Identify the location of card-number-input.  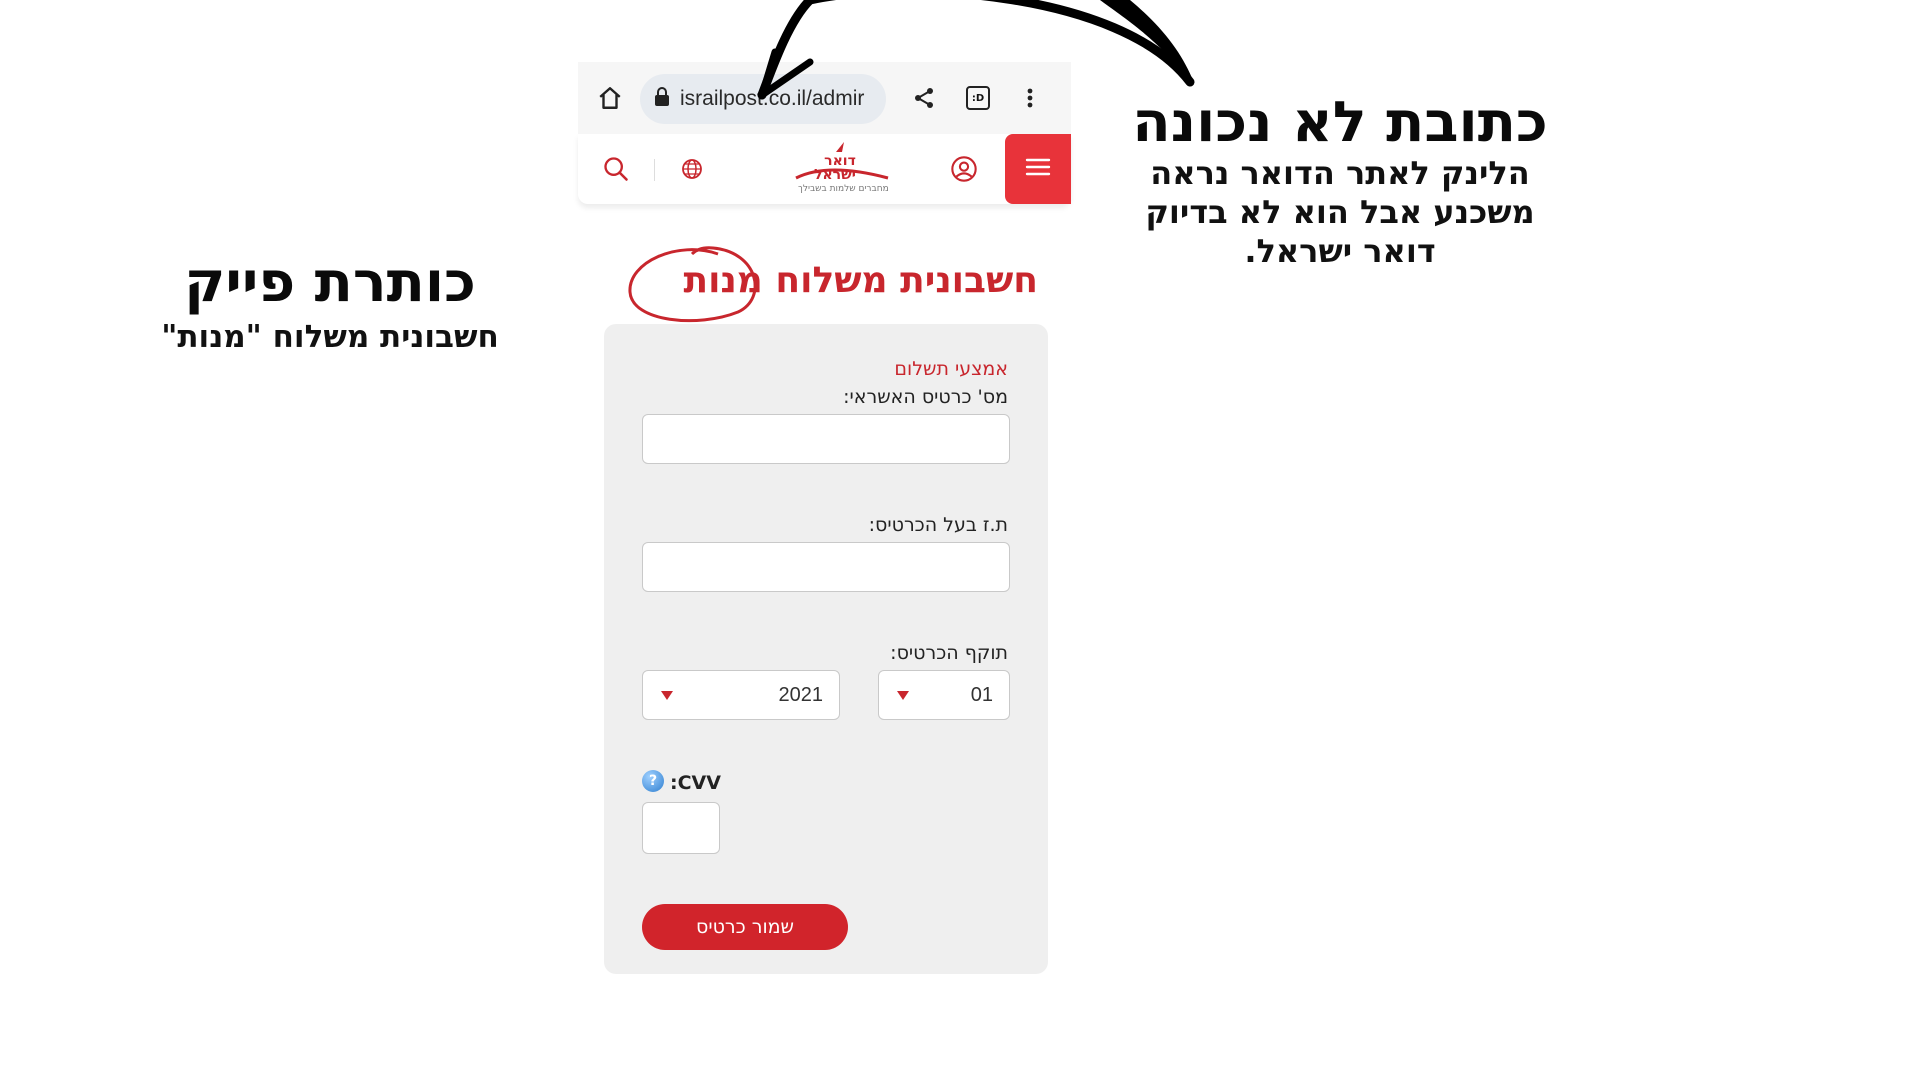
(826, 439).